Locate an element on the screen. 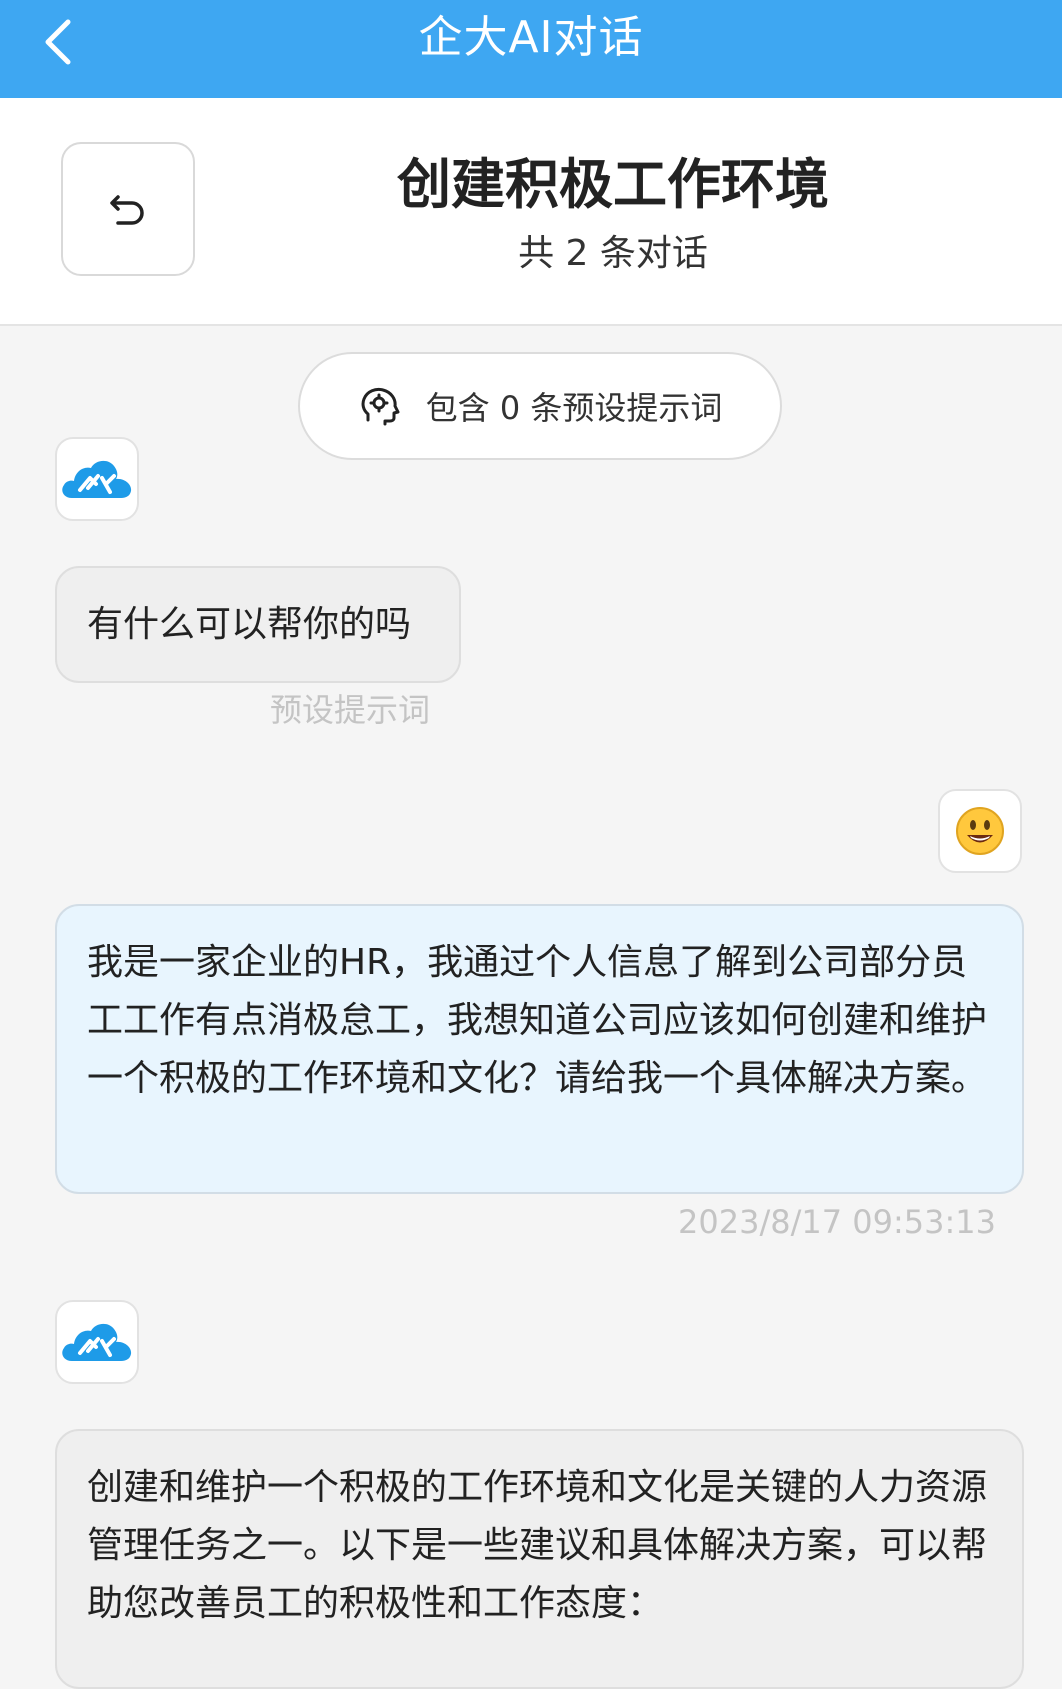 Image resolution: width=1062 pixels, height=1689 pixels. app-title: 企大AI对话 is located at coordinates (531, 37).